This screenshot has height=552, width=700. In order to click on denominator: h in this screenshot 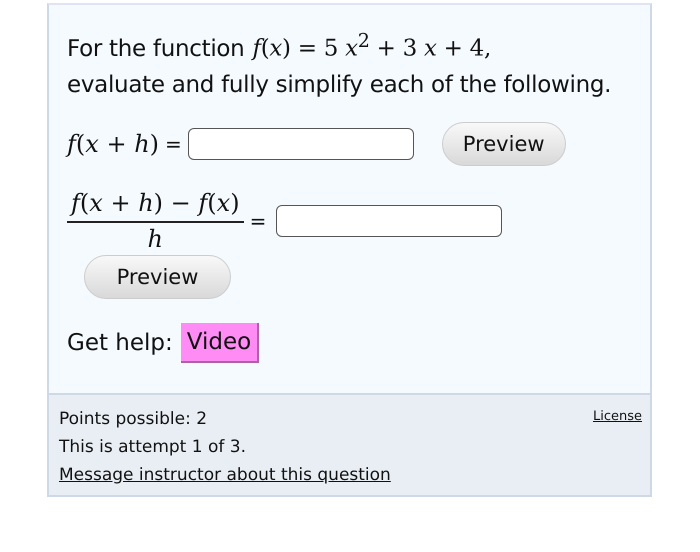, I will do `click(156, 238)`.